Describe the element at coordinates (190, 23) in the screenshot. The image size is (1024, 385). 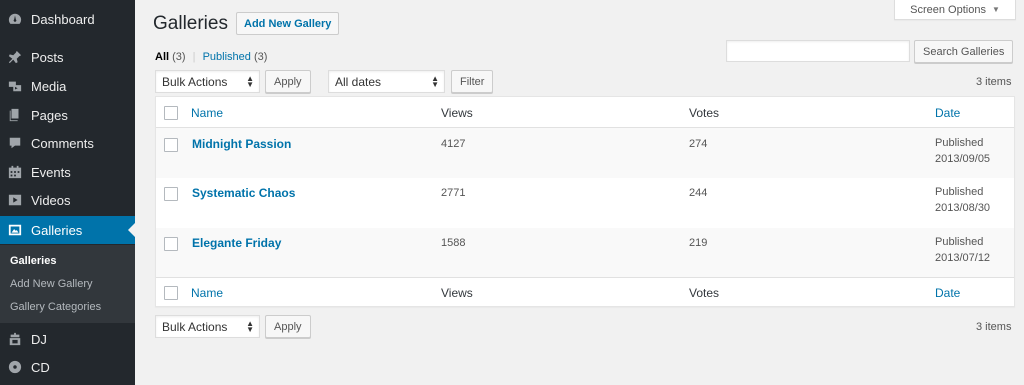
I see `page-title: Galleries` at that location.